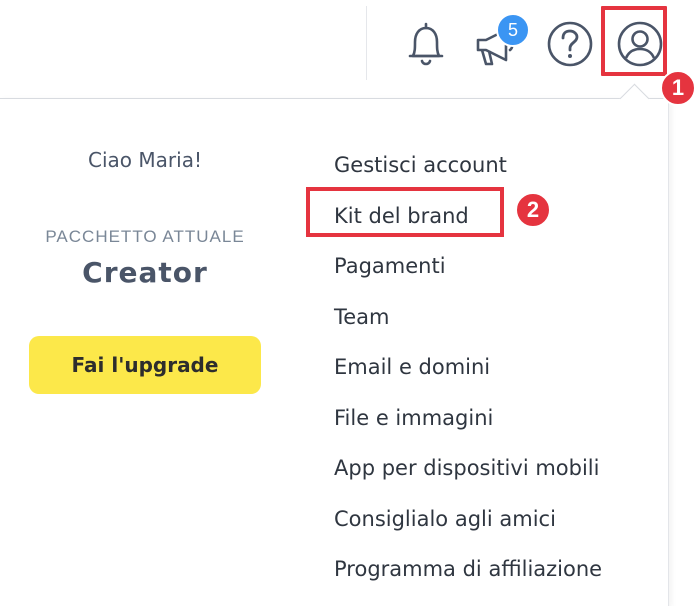 The height and width of the screenshot is (606, 698). I want to click on menu-item-email-domains: Email e domini, so click(468, 367).